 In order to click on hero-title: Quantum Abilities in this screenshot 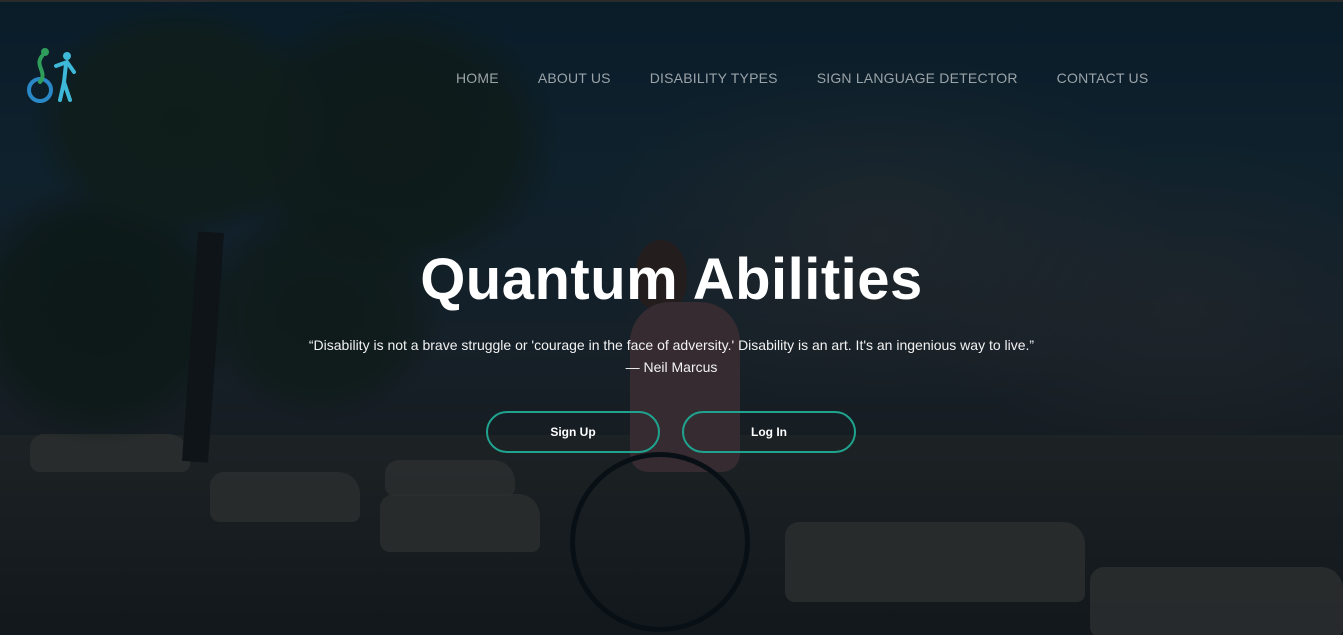, I will do `click(671, 279)`.